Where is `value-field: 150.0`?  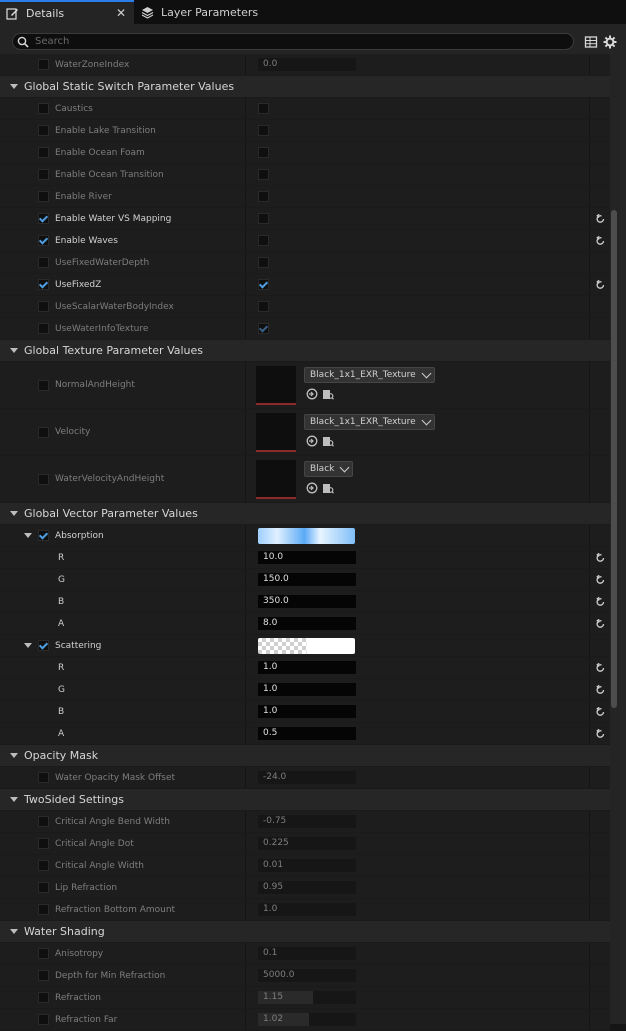 value-field: 150.0 is located at coordinates (307, 579).